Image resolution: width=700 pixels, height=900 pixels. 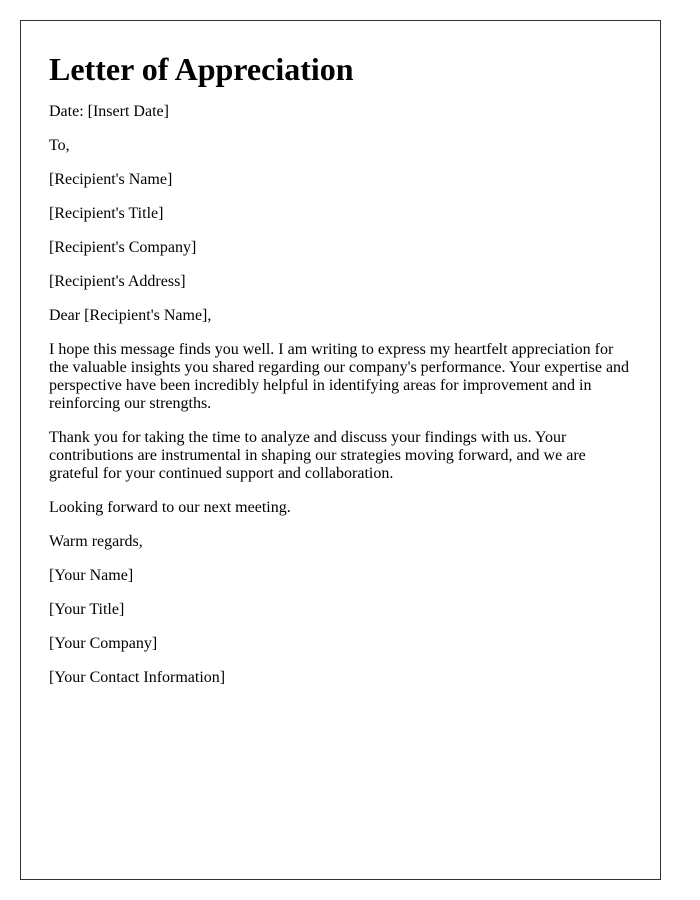 What do you see at coordinates (130, 315) in the screenshot?
I see `salutation: Dear [Recipient's Name],` at bounding box center [130, 315].